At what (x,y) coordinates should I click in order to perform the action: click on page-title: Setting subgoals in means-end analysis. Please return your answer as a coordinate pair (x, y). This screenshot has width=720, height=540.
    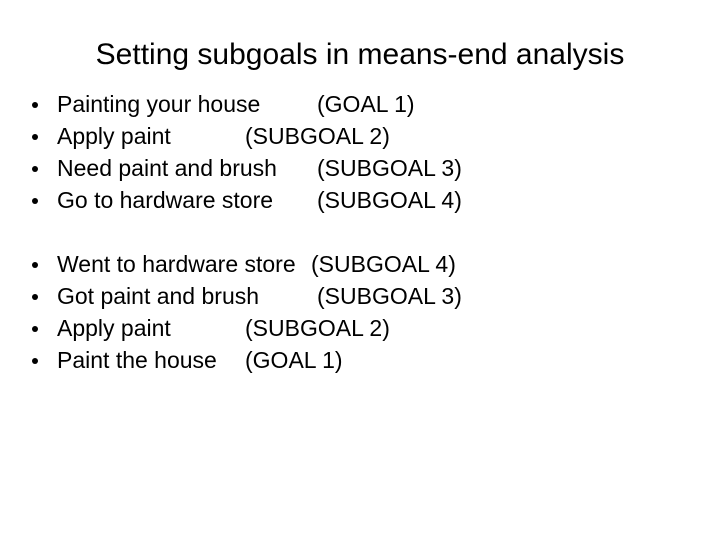
    Looking at the image, I should click on (360, 55).